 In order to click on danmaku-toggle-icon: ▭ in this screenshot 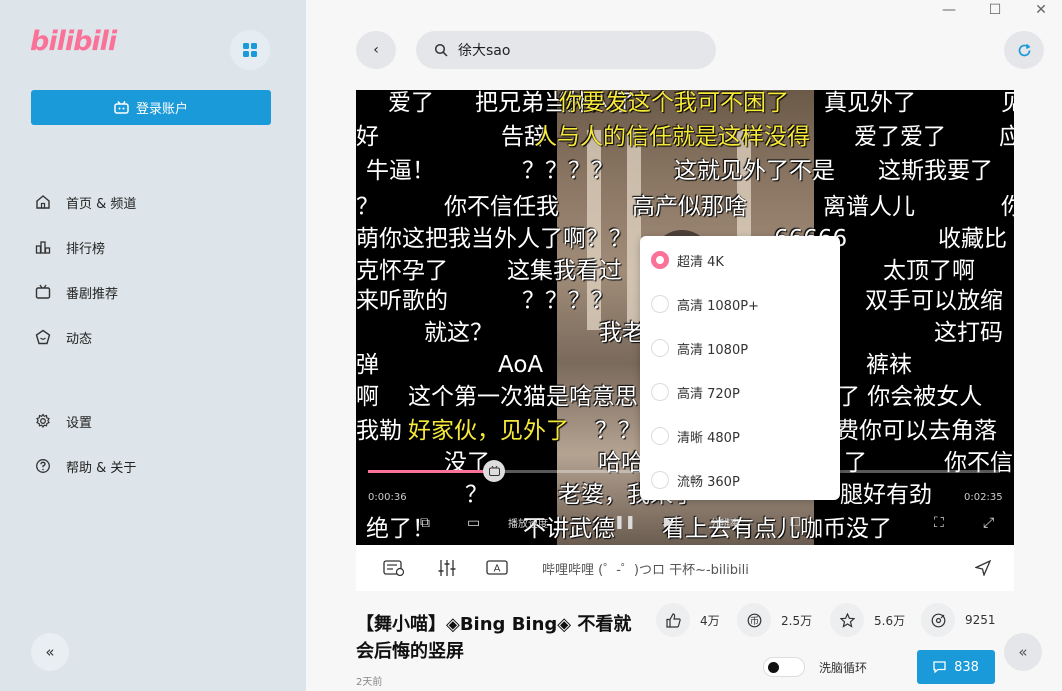, I will do `click(473, 523)`.